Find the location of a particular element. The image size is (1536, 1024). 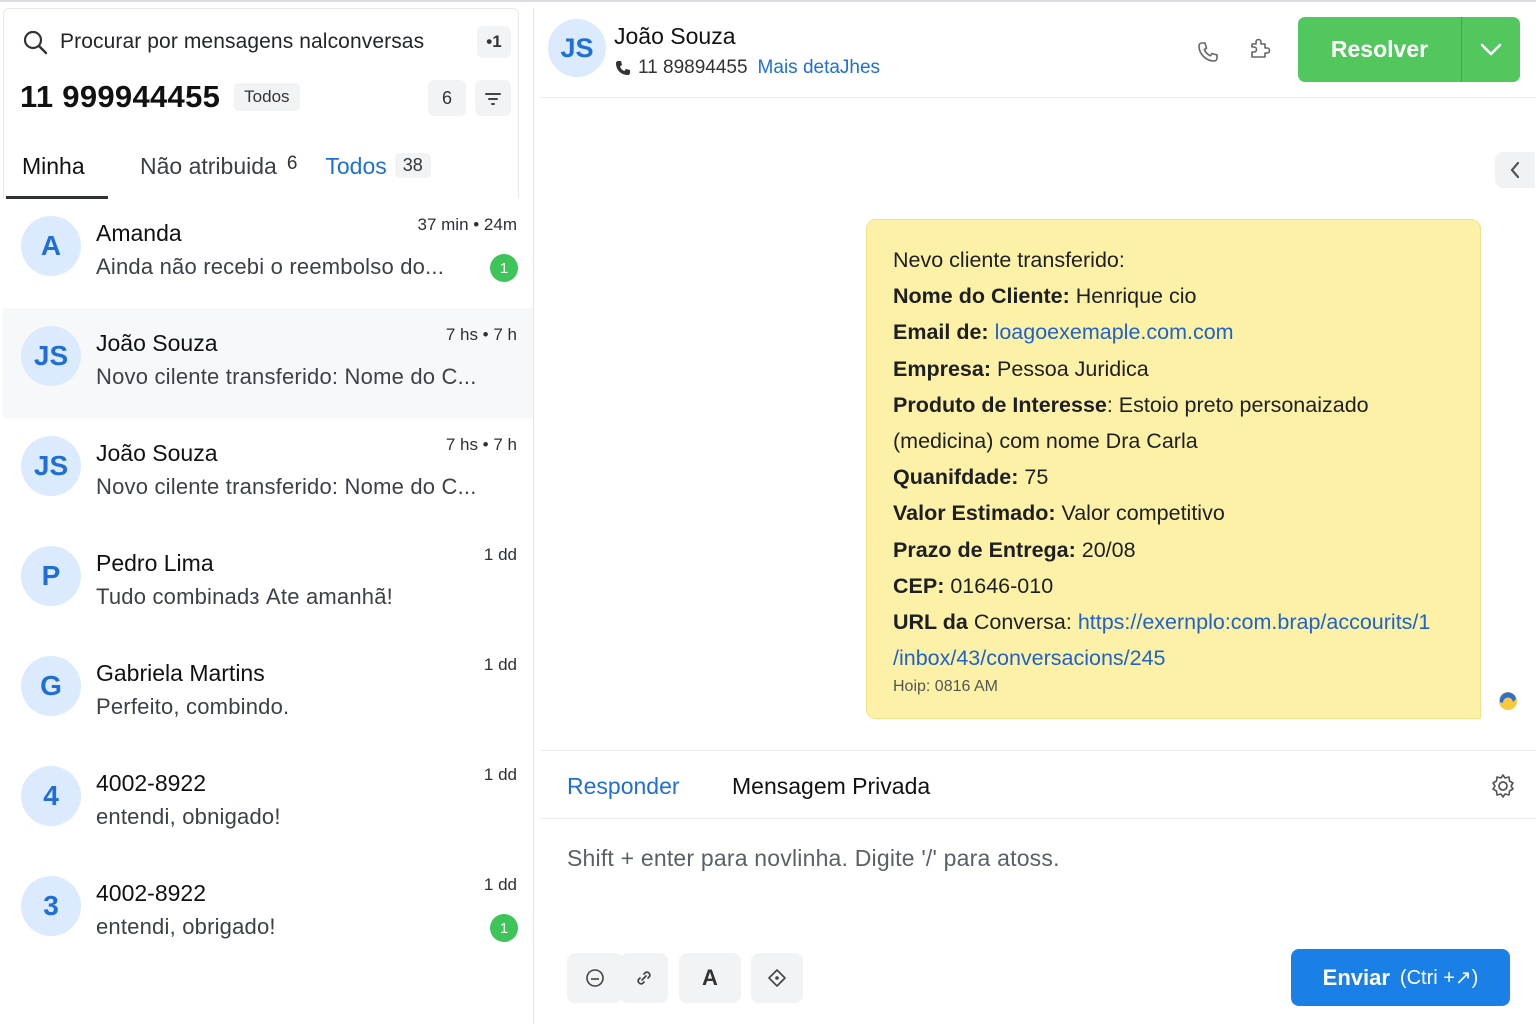

tab-private-note: Mensagem Privada is located at coordinates (831, 786).